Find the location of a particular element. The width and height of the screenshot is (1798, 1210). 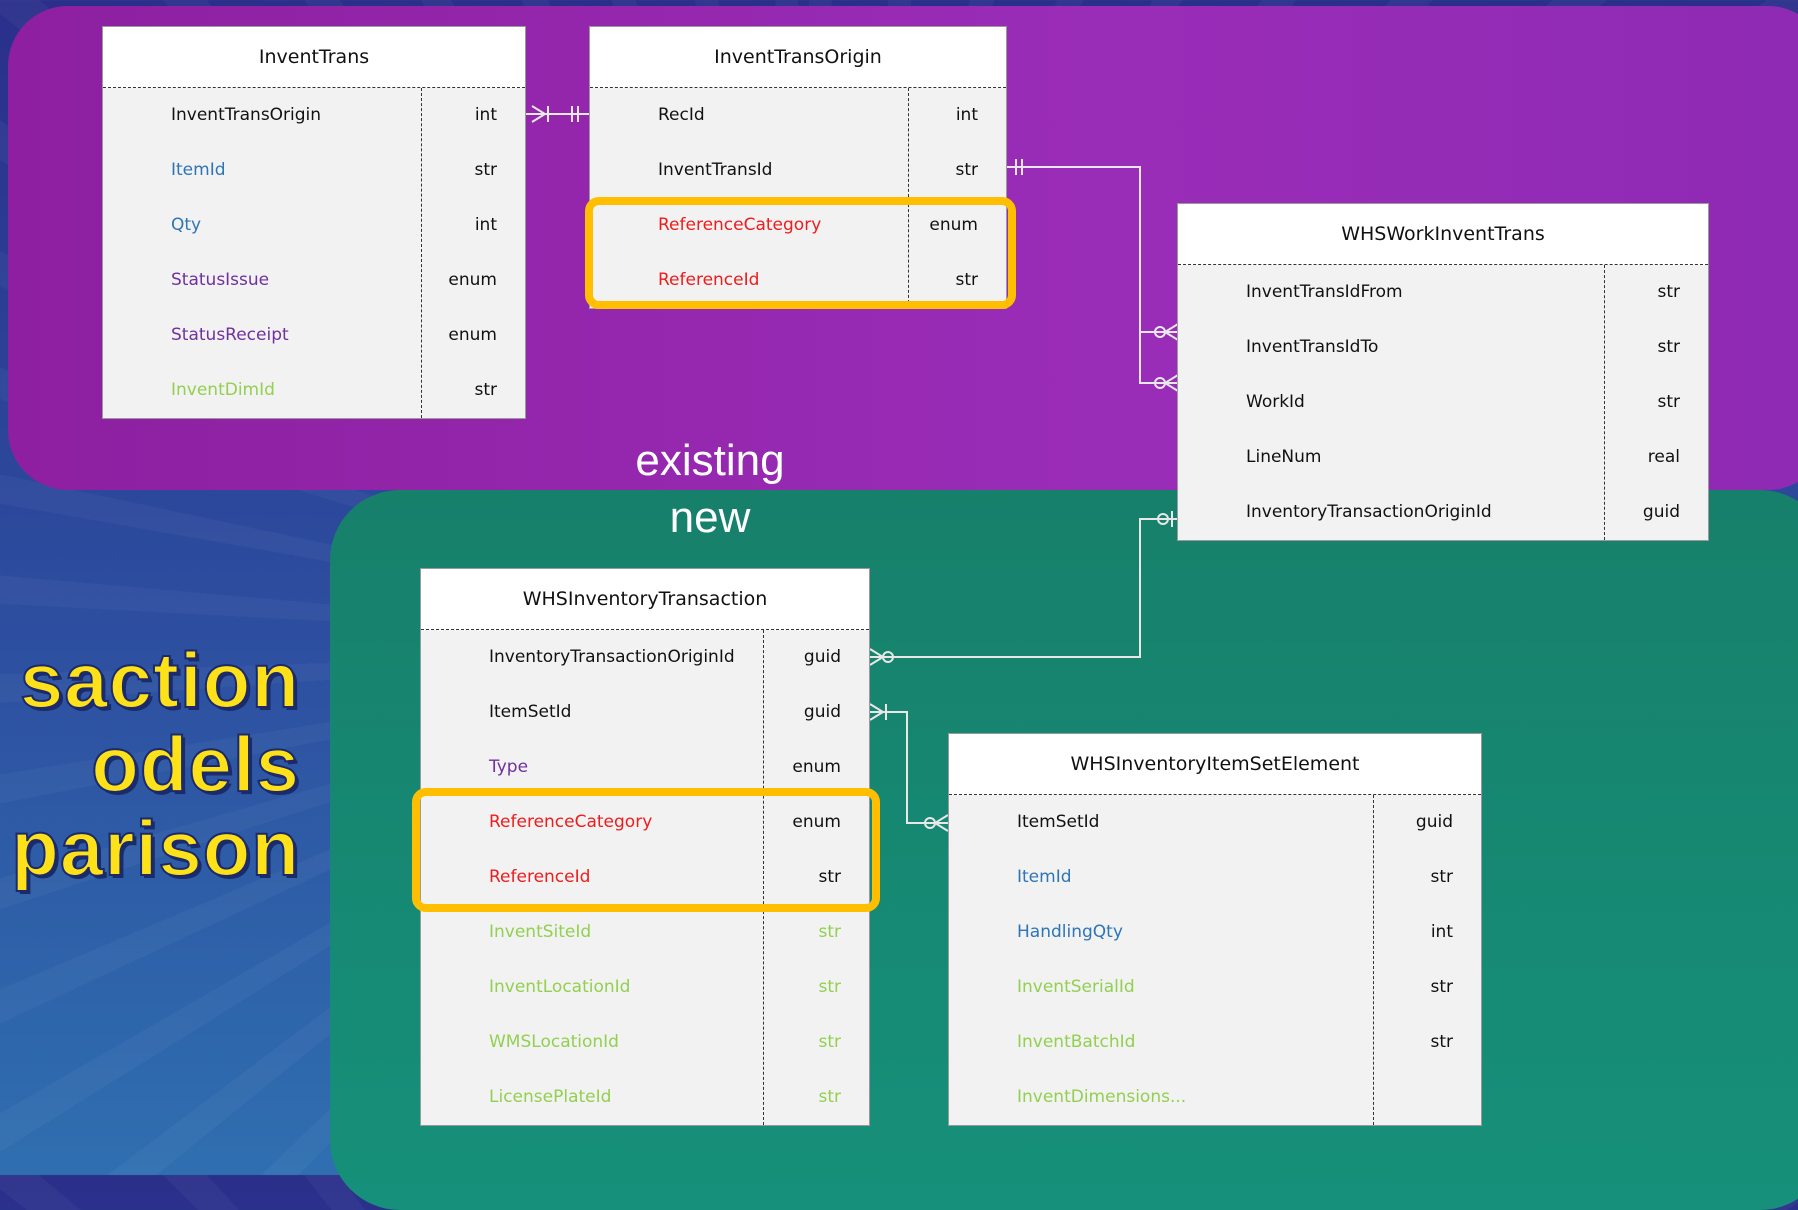

field-row: Type enum is located at coordinates (645, 767).